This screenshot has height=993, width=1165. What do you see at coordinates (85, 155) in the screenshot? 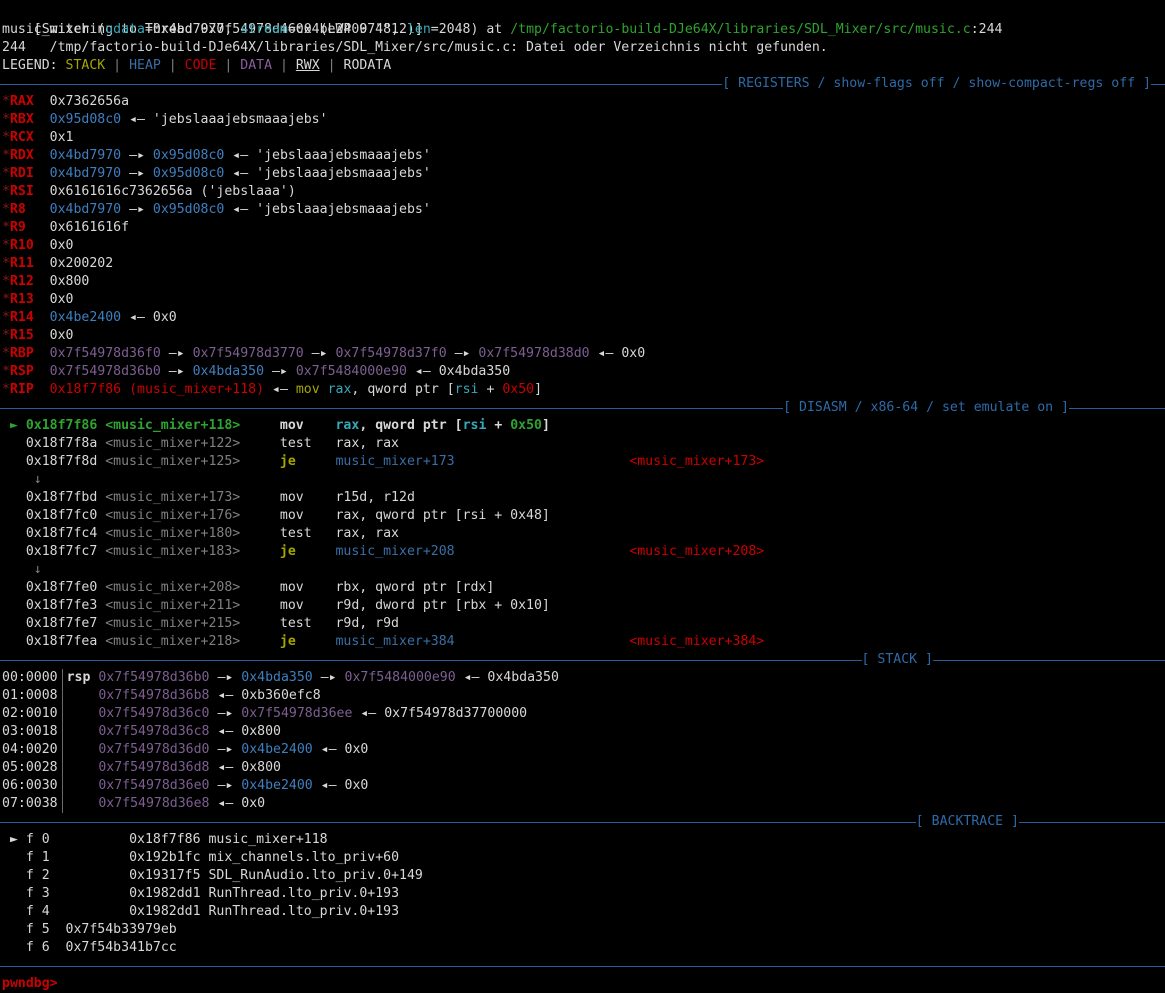
I see `register-value-part: 0x4bd7970` at bounding box center [85, 155].